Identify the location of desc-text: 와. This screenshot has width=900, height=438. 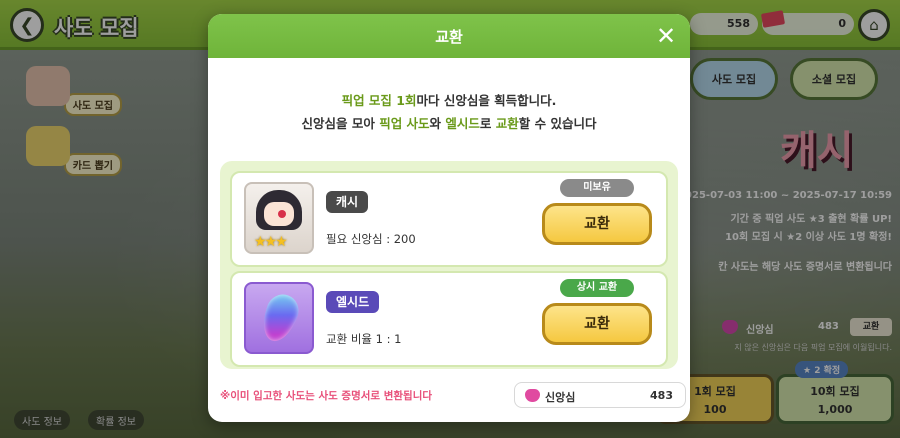
(437, 123).